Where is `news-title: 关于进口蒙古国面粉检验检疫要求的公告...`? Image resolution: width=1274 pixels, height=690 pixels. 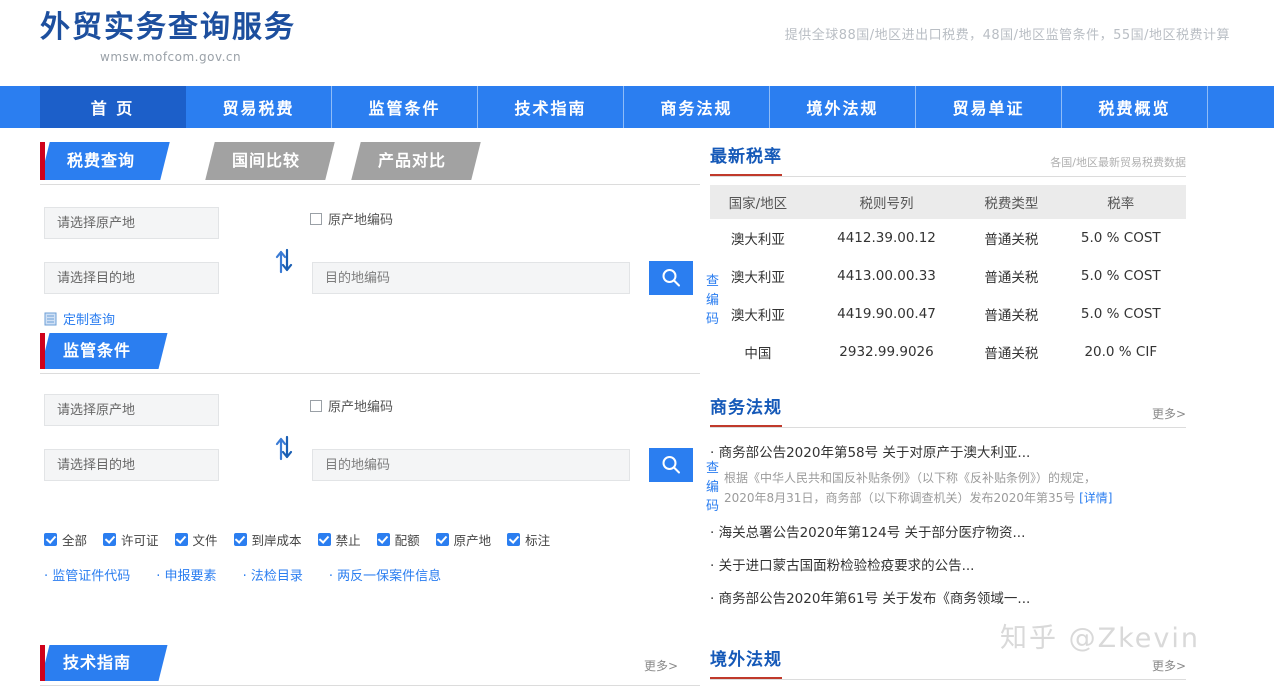 news-title: 关于进口蒙古国面粉检验检疫要求的公告... is located at coordinates (948, 564).